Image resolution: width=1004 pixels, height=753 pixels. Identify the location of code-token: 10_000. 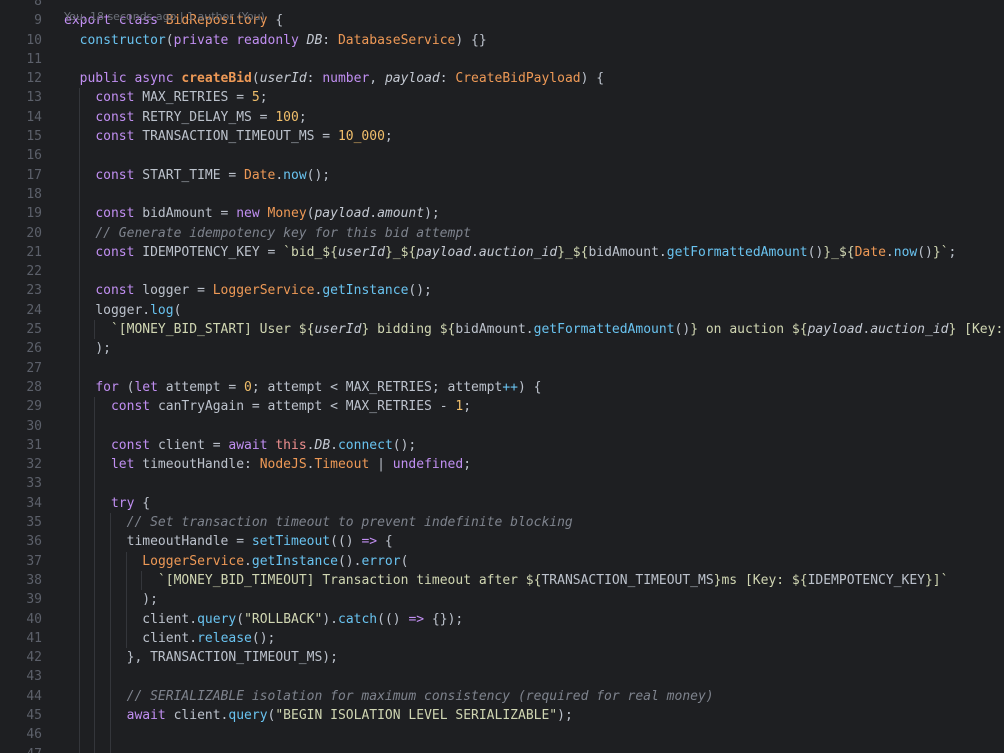
(361, 137).